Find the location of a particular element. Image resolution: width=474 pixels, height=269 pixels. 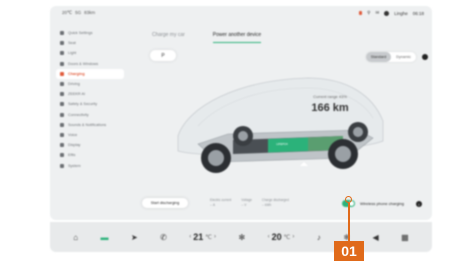

metric-label: Electric current is located at coordinates (221, 200).